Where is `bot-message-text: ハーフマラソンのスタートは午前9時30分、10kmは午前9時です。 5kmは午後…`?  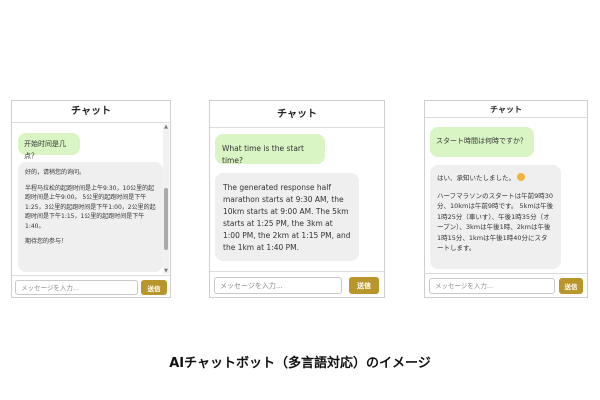
bot-message-text: ハーフマラソンのスタートは午前9時30分、10kmは午前9時です。 5kmは午後… is located at coordinates (495, 222).